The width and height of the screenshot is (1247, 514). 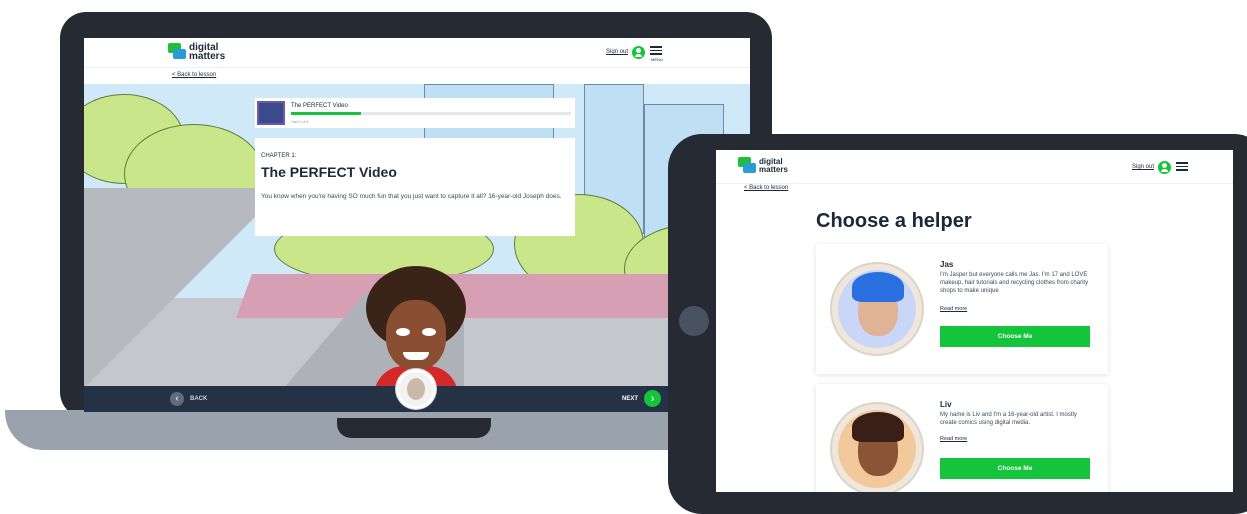 What do you see at coordinates (416, 326) in the screenshot?
I see `character-joseph` at bounding box center [416, 326].